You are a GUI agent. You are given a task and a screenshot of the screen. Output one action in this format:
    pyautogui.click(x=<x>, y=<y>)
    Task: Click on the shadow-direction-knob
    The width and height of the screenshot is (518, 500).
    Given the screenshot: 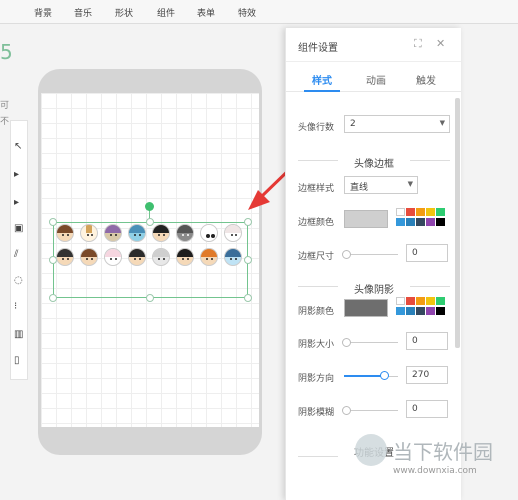 What is the action you would take?
    pyautogui.click(x=384, y=375)
    